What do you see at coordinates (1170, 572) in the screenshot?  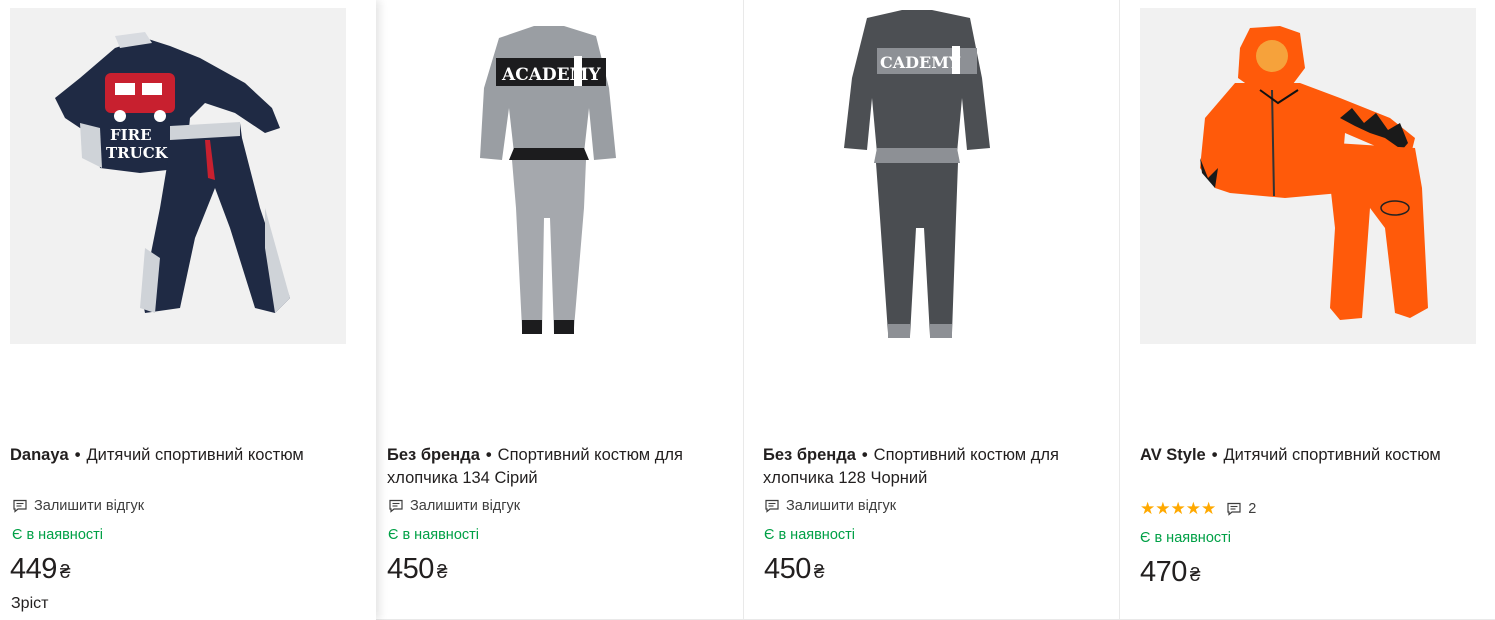 I see `product-price: 470 ₴` at bounding box center [1170, 572].